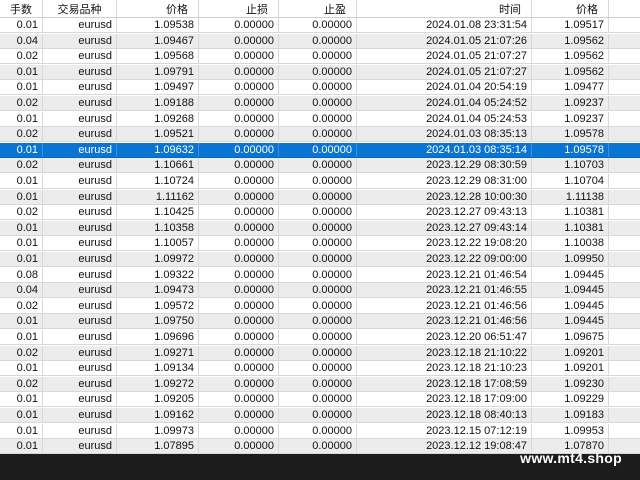  Describe the element at coordinates (570, 196) in the screenshot. I see `cell-close-price: 1.11138` at that location.